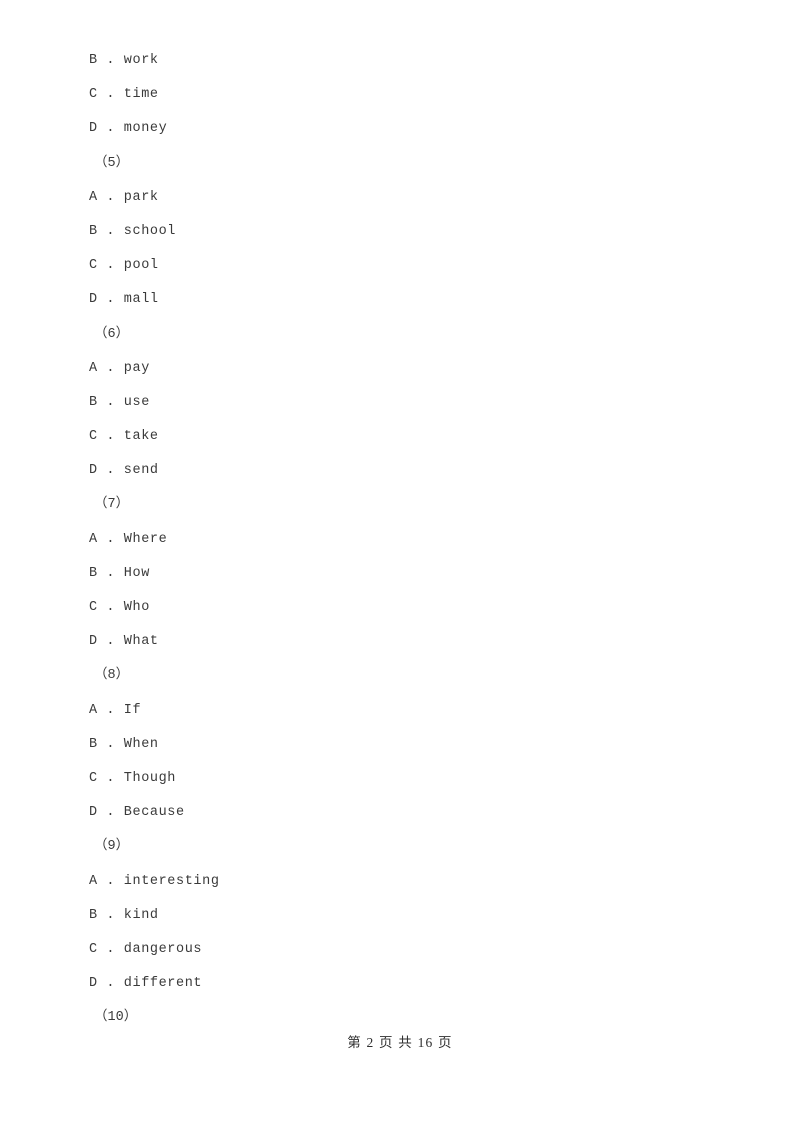  What do you see at coordinates (124, 300) in the screenshot?
I see `answer-option: D . mall` at bounding box center [124, 300].